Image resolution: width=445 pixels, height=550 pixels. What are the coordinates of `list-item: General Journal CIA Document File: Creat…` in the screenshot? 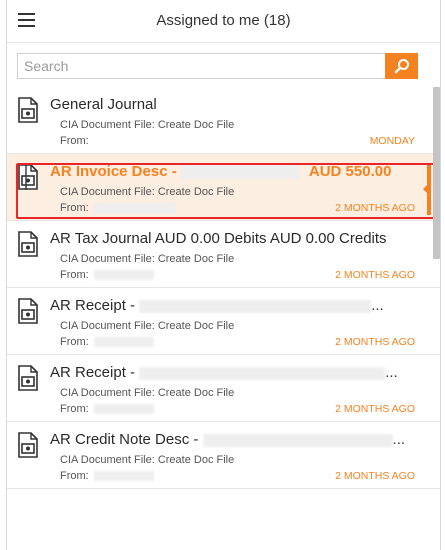 It's located at (223, 120).